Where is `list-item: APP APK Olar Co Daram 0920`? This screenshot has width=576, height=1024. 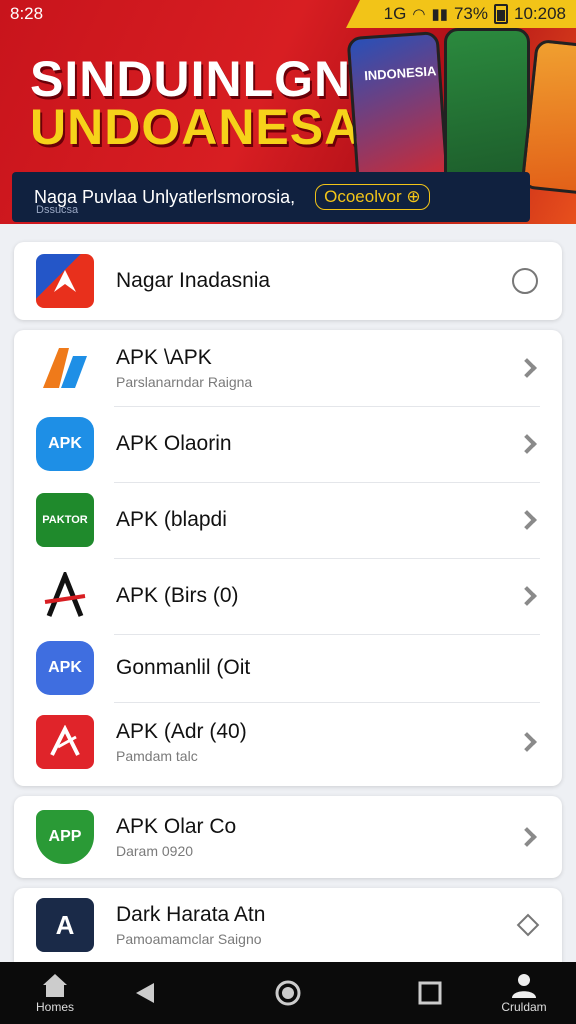 list-item: APP APK Olar Co Daram 0920 is located at coordinates (288, 837).